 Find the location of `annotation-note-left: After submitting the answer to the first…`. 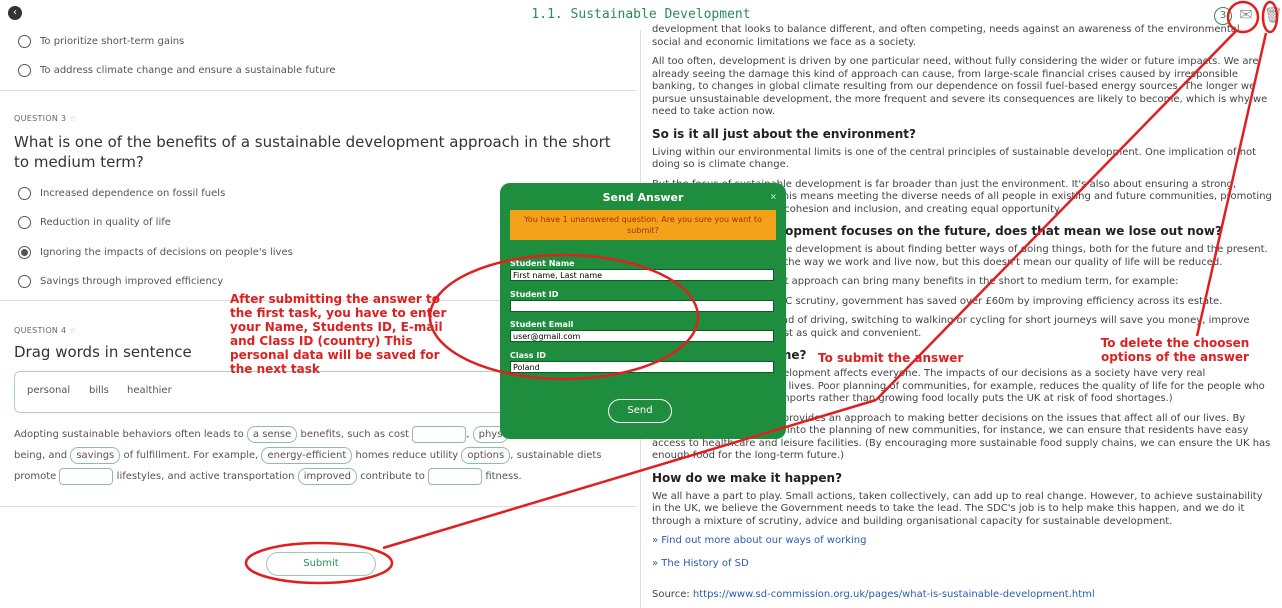

annotation-note-left: After submitting the answer to the first… is located at coordinates (338, 334).